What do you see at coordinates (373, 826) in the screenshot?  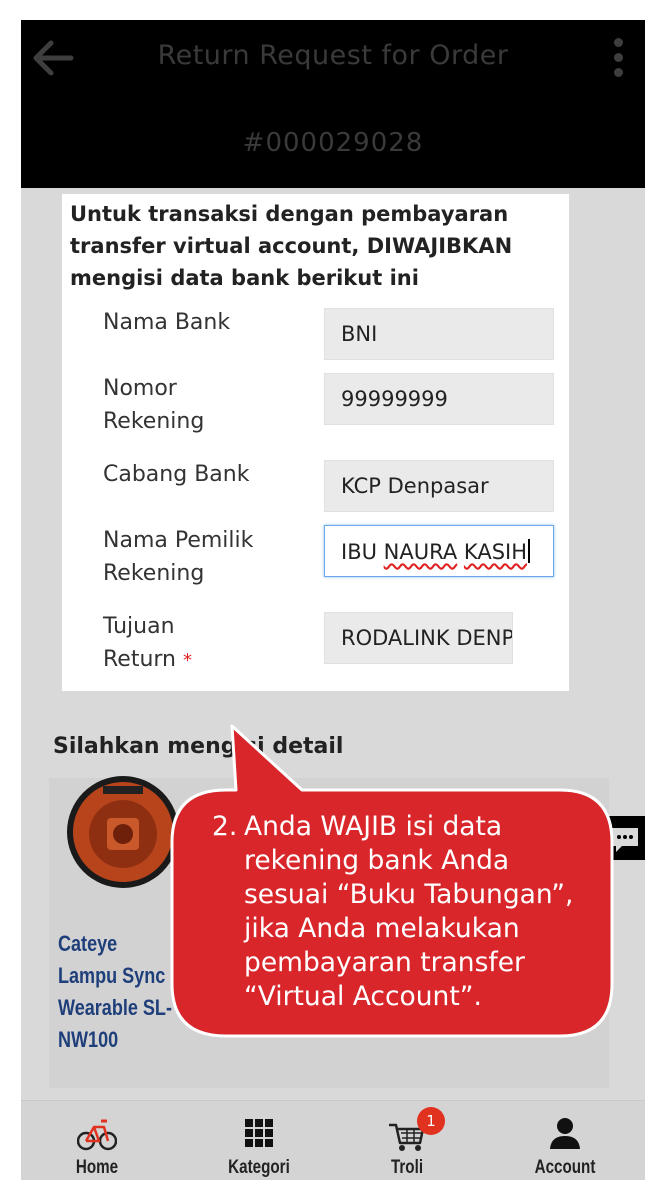 I see `callout-line: Anda WAJIB isi data` at bounding box center [373, 826].